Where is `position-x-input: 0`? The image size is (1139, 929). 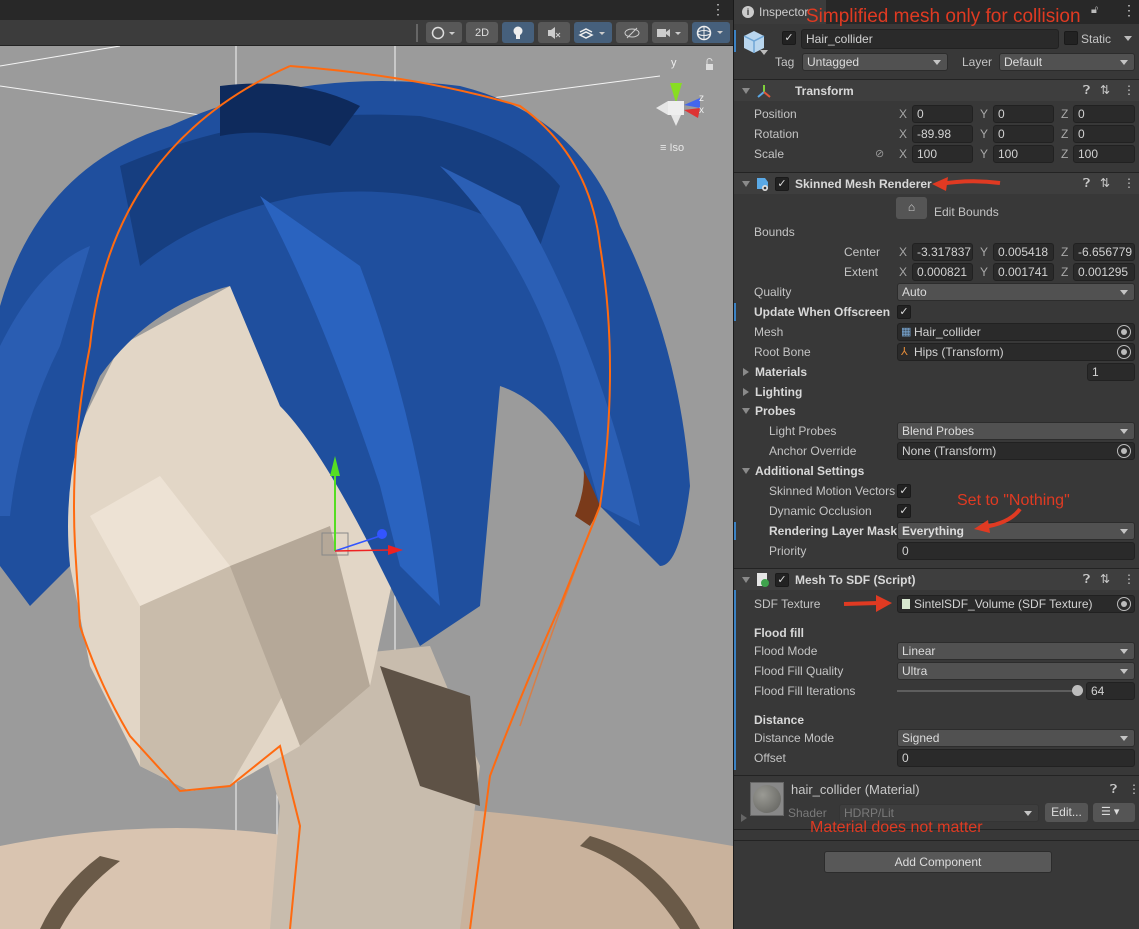
position-x-input: 0 is located at coordinates (942, 114).